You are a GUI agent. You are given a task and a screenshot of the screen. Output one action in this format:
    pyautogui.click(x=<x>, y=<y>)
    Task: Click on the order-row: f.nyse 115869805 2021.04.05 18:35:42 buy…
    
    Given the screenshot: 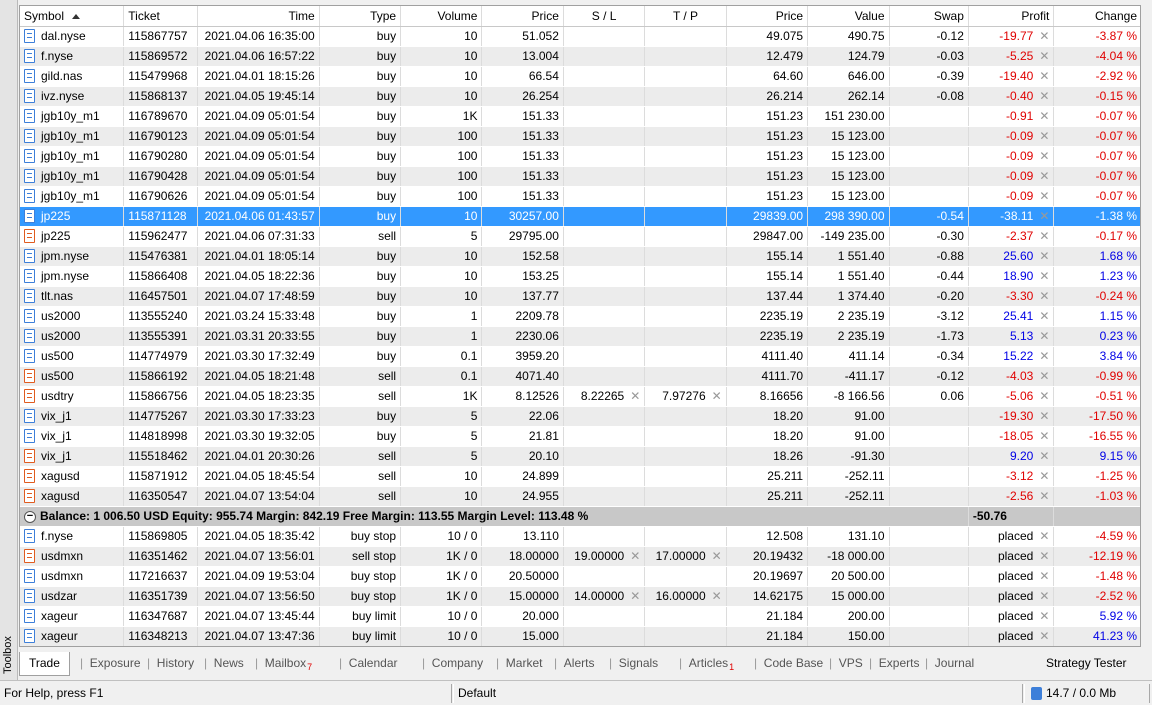 What is the action you would take?
    pyautogui.click(x=580, y=536)
    